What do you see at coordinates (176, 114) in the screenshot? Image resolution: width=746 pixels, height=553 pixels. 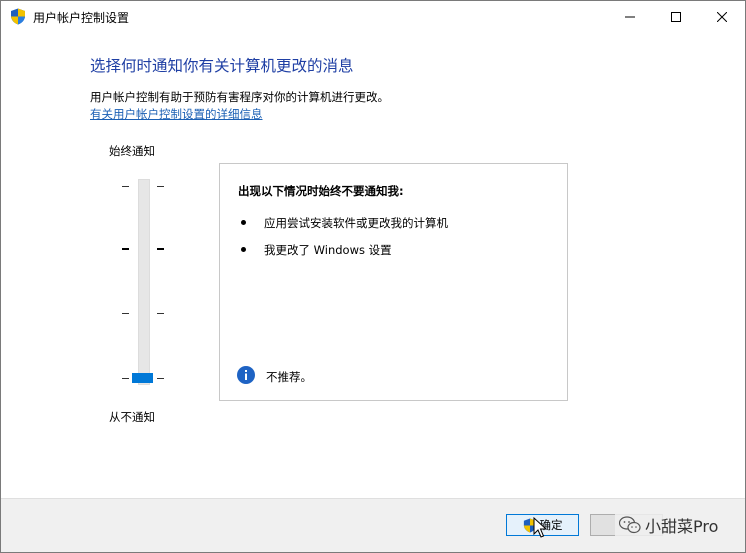 I see `details-link: 有关用户帐户控制设置的详细信息` at bounding box center [176, 114].